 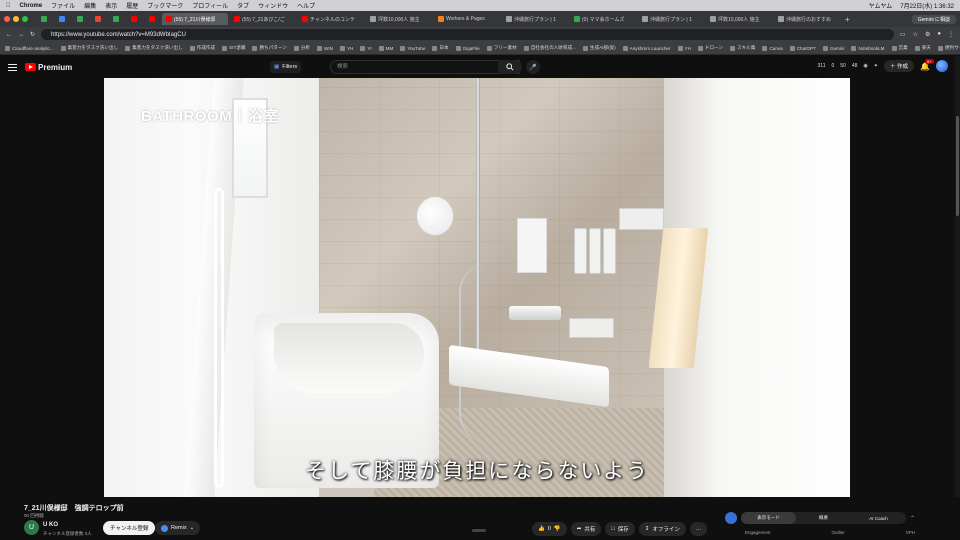 I want to click on bookmark-star-icon: ☆, so click(x=915, y=34).